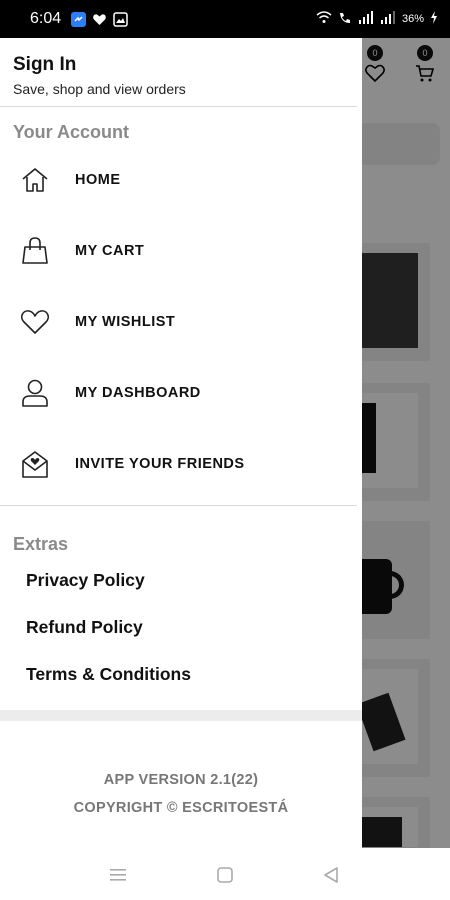 The width and height of the screenshot is (450, 900). Describe the element at coordinates (41, 544) in the screenshot. I see `section-title-extras: Extras` at that location.